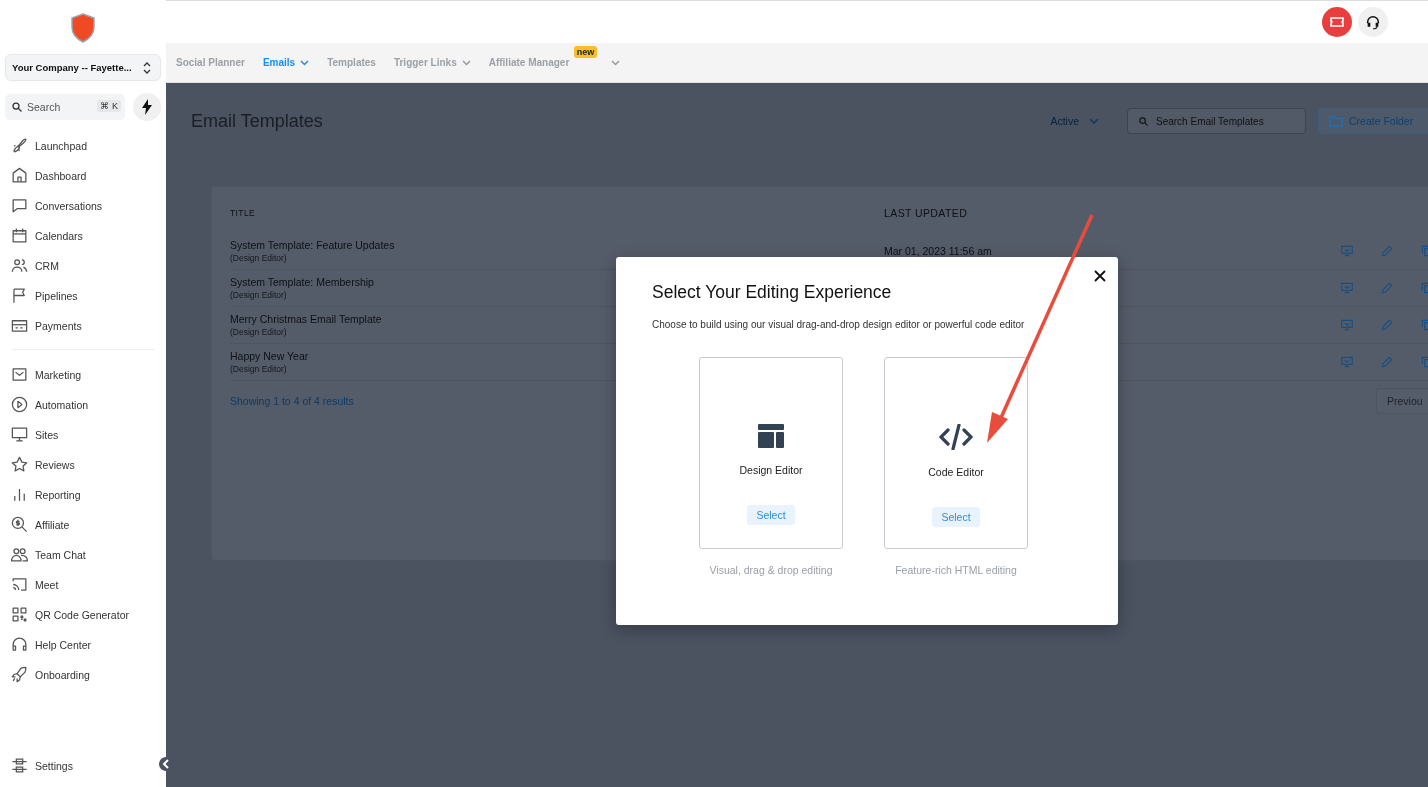 The image size is (1428, 787). Describe the element at coordinates (771, 436) in the screenshot. I see `layout-icon` at that location.